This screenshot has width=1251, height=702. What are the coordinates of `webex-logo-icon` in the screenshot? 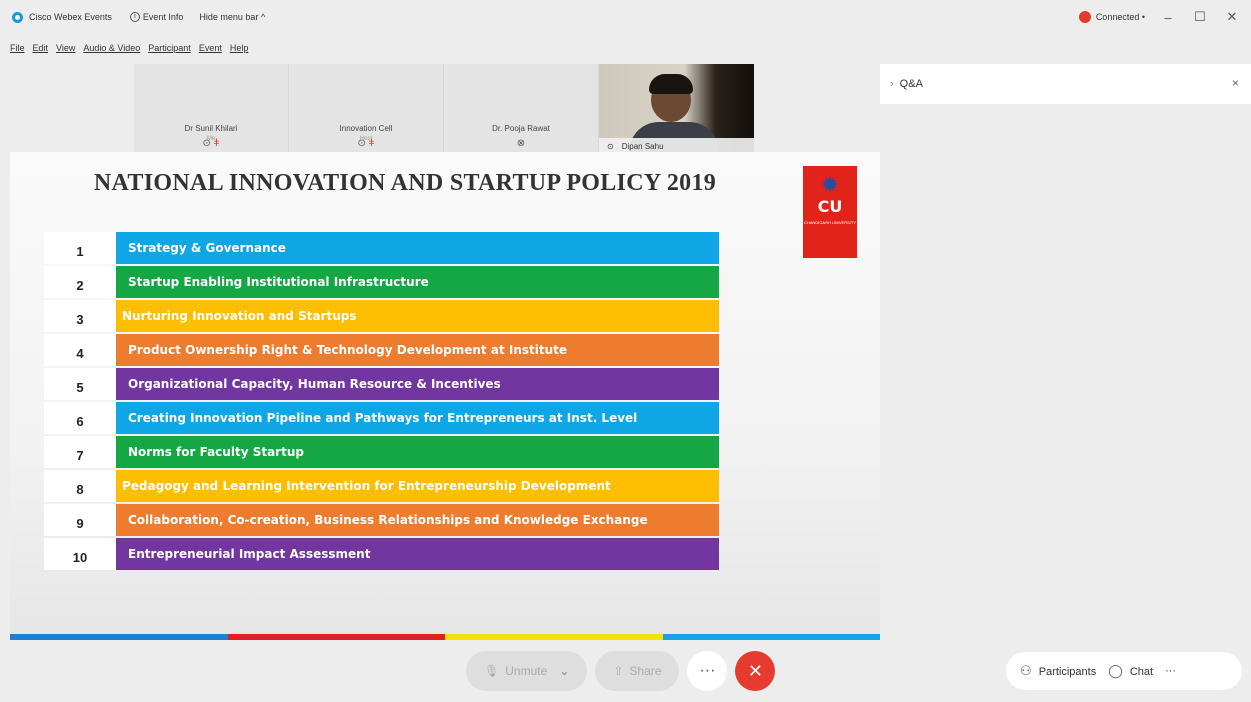 It's located at (17, 17).